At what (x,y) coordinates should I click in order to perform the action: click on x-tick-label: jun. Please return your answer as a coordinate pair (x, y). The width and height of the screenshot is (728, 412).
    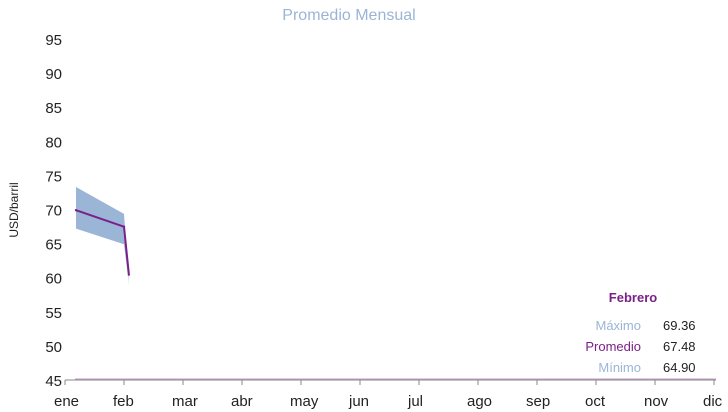
    Looking at the image, I should click on (358, 401).